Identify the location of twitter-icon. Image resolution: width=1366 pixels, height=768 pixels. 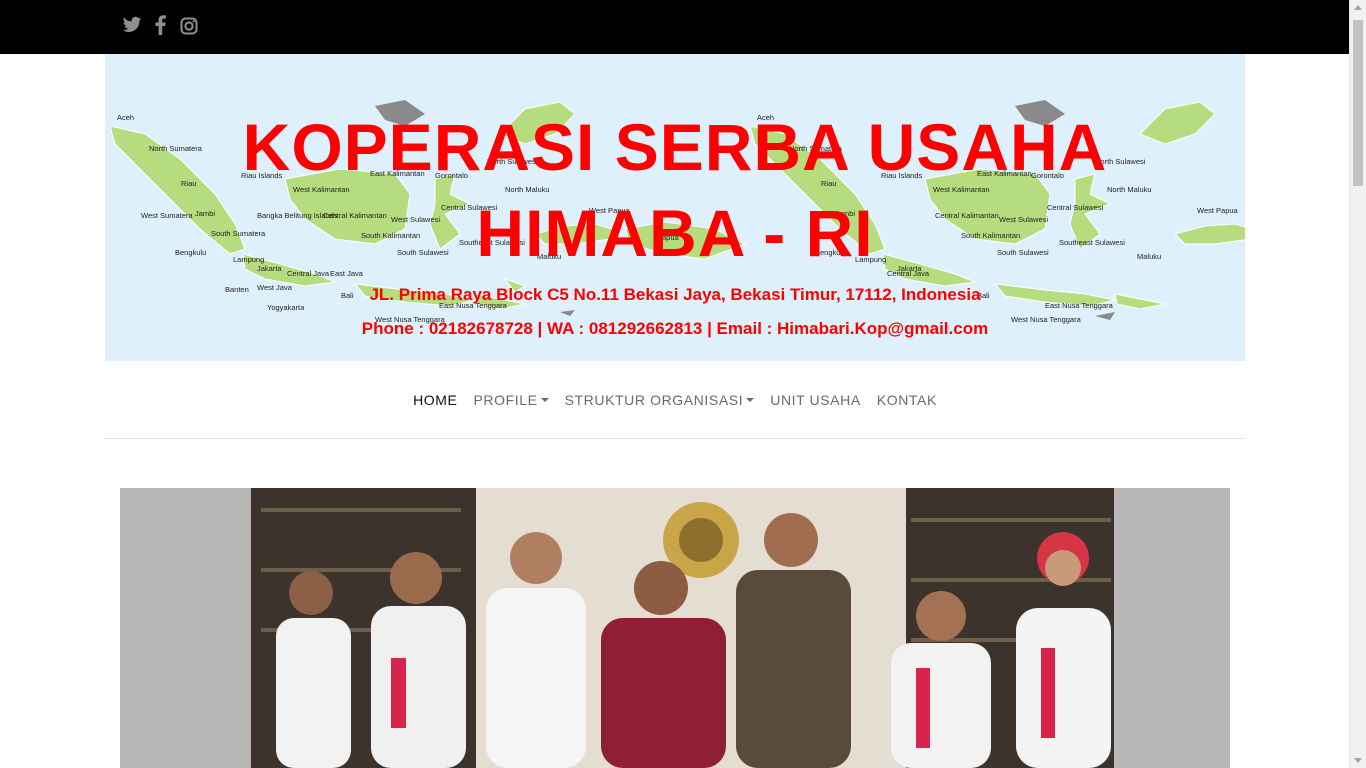
(133, 26).